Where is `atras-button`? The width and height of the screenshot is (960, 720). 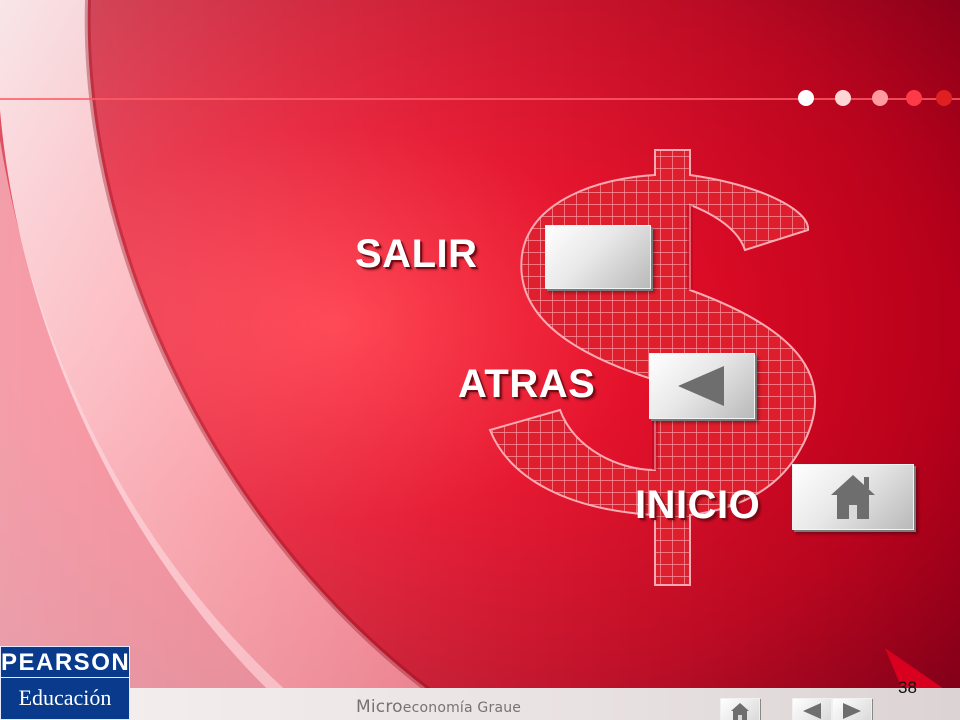
atras-button is located at coordinates (702, 386).